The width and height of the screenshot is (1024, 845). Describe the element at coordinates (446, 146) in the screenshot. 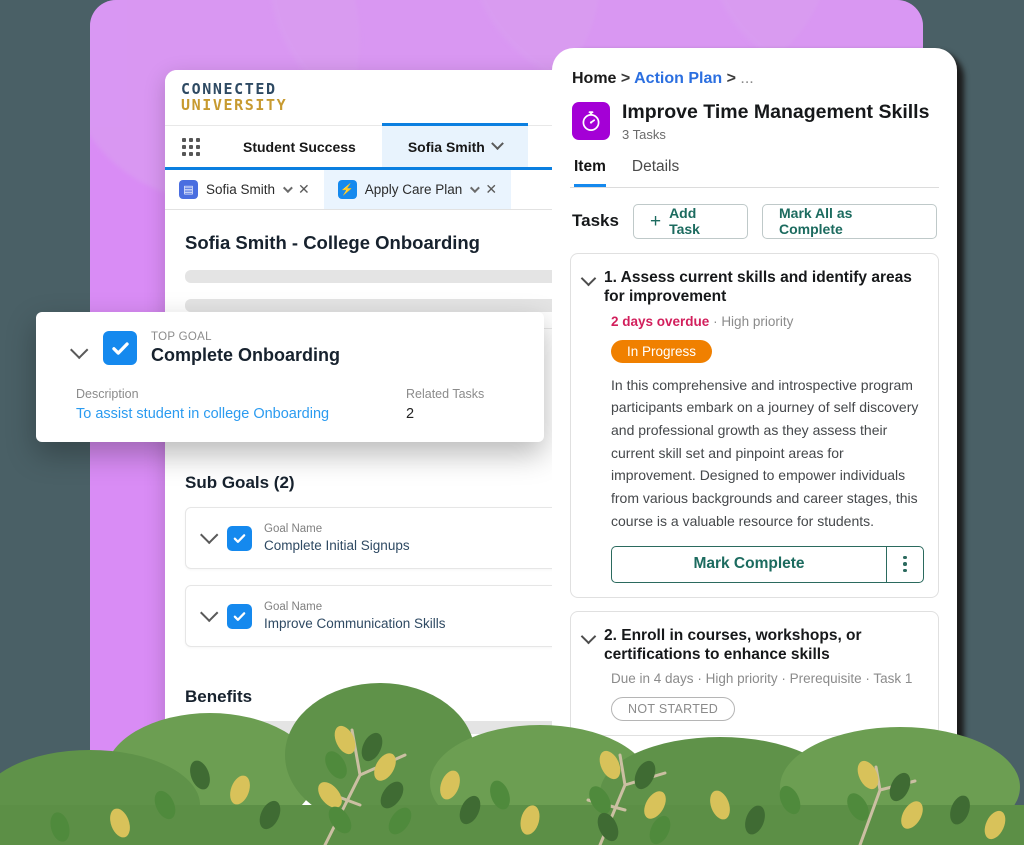

I see `nav-item-label: Sofia Smith` at that location.